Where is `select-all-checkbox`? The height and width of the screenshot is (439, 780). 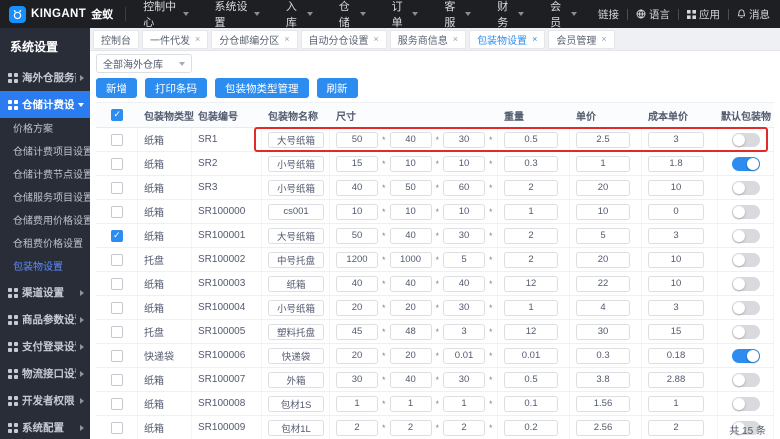 select-all-checkbox is located at coordinates (117, 115).